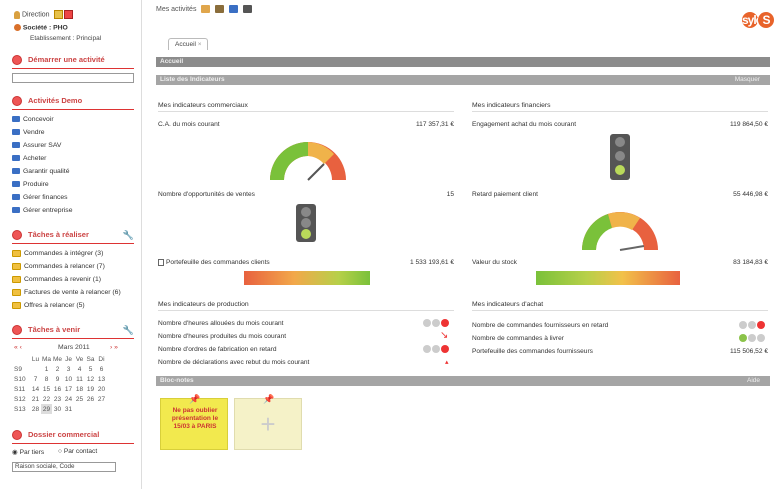 Image resolution: width=776 pixels, height=489 pixels. Describe the element at coordinates (248, 9) in the screenshot. I see `factory-icon` at that location.